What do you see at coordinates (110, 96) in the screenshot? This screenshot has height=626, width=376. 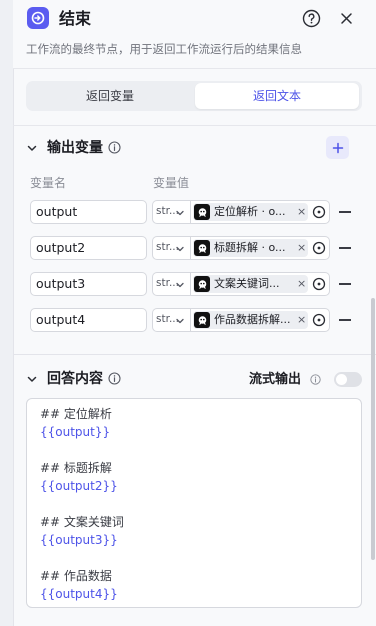 I see `tab-return-variables: 返回变量` at bounding box center [110, 96].